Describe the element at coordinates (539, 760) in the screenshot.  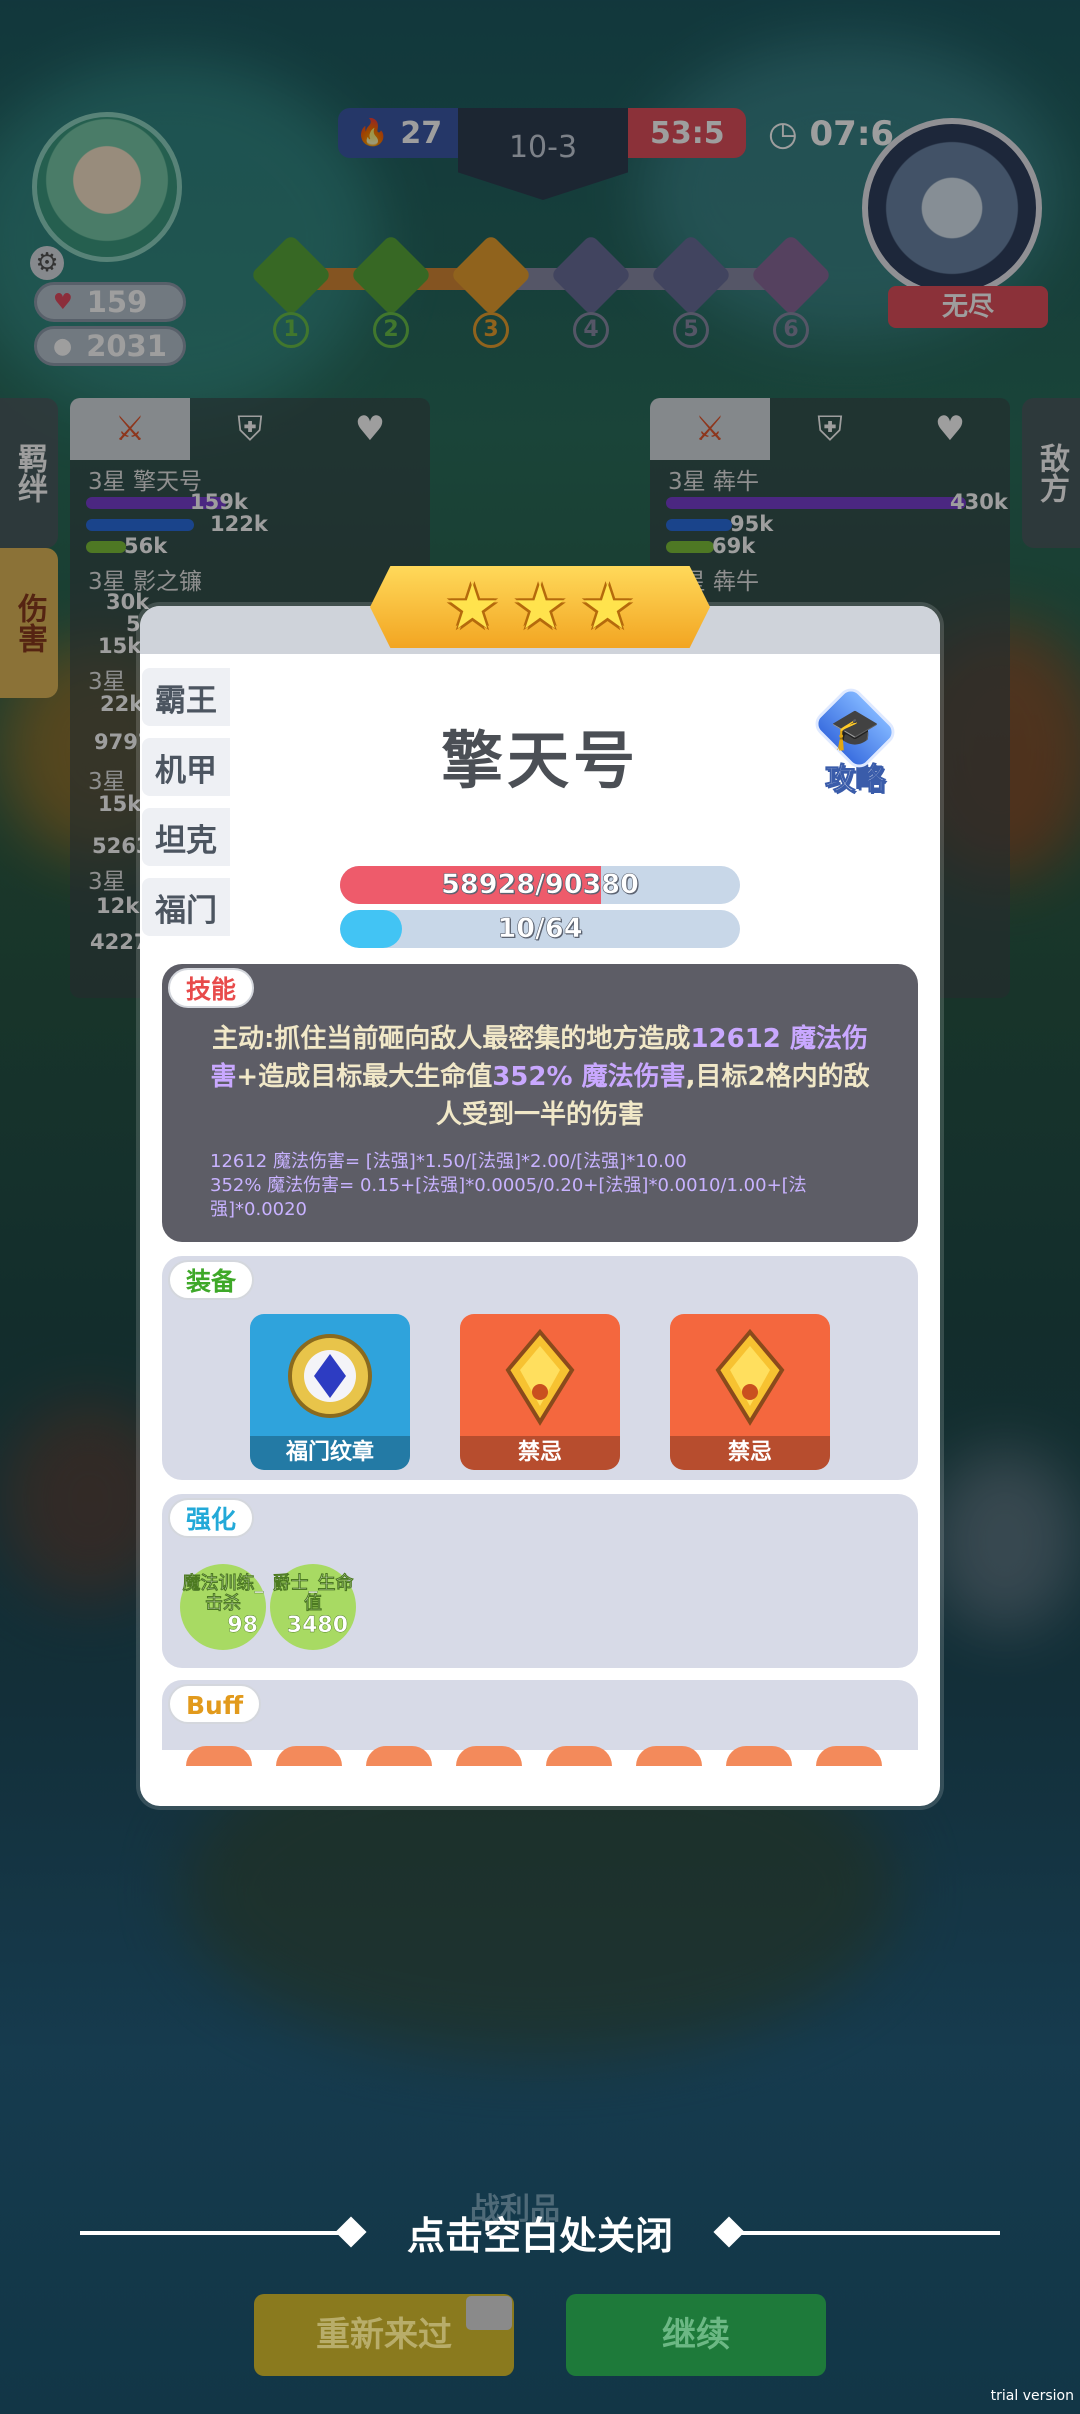
I see `hero-name: 擎天号` at that location.